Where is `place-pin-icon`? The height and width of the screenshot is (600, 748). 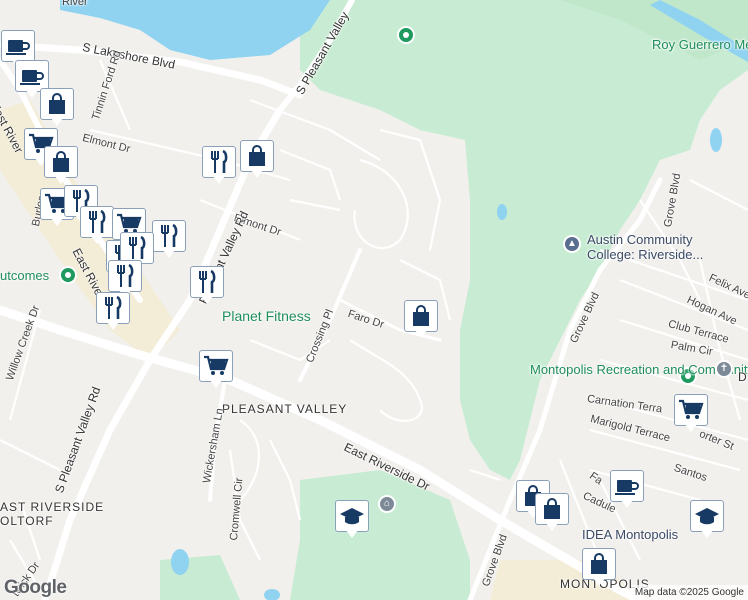 place-pin-icon is located at coordinates (68, 275).